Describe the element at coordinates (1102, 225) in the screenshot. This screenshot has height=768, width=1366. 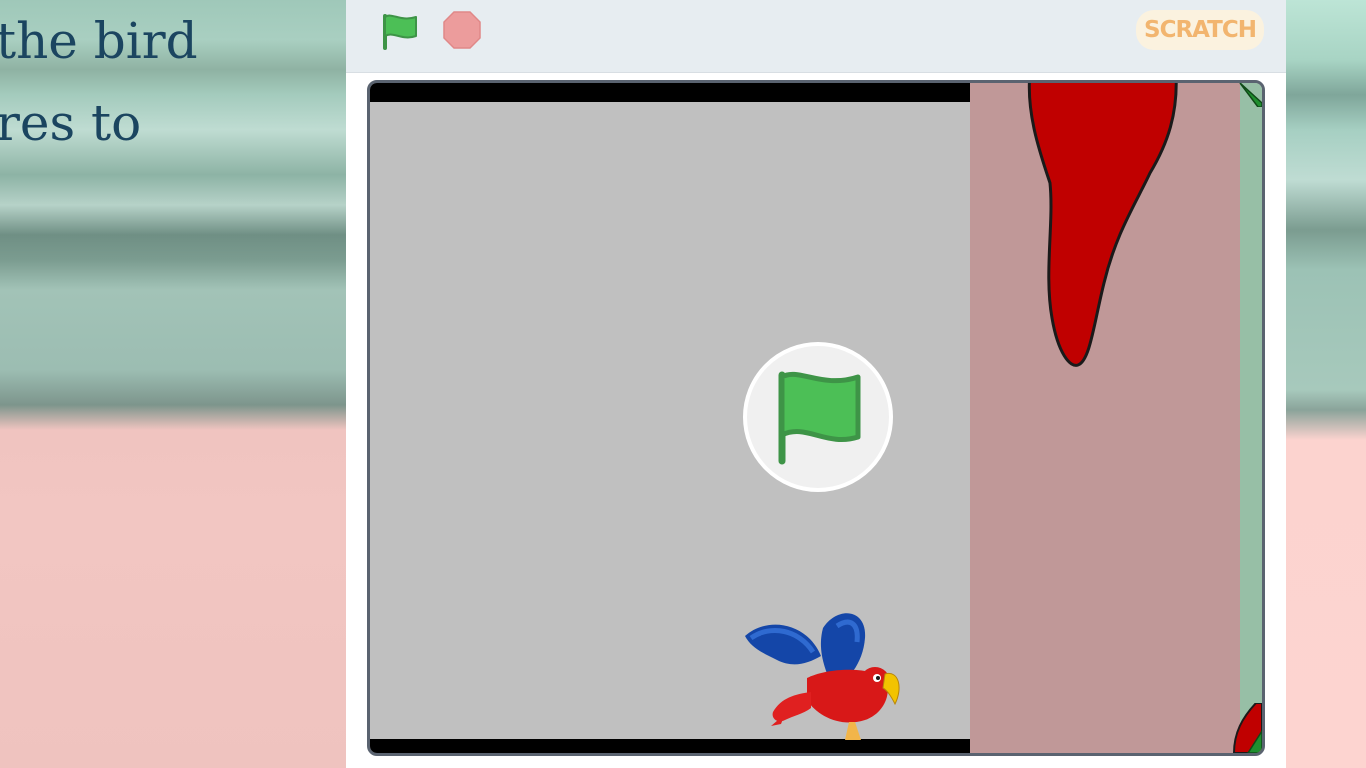
I see `red-stalactite-sprite` at that location.